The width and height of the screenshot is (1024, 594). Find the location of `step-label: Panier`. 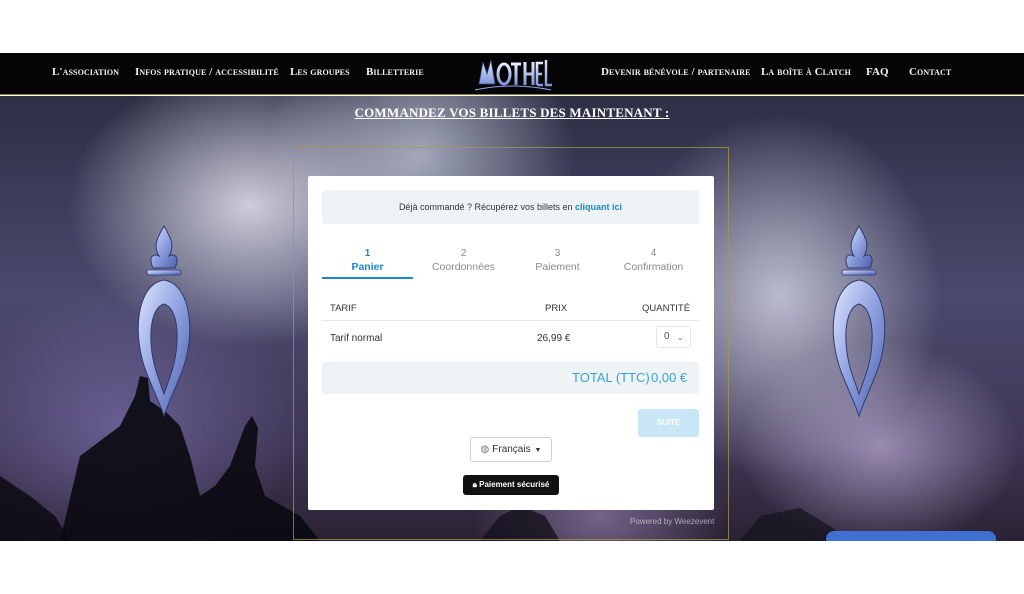

step-label: Panier is located at coordinates (367, 267).